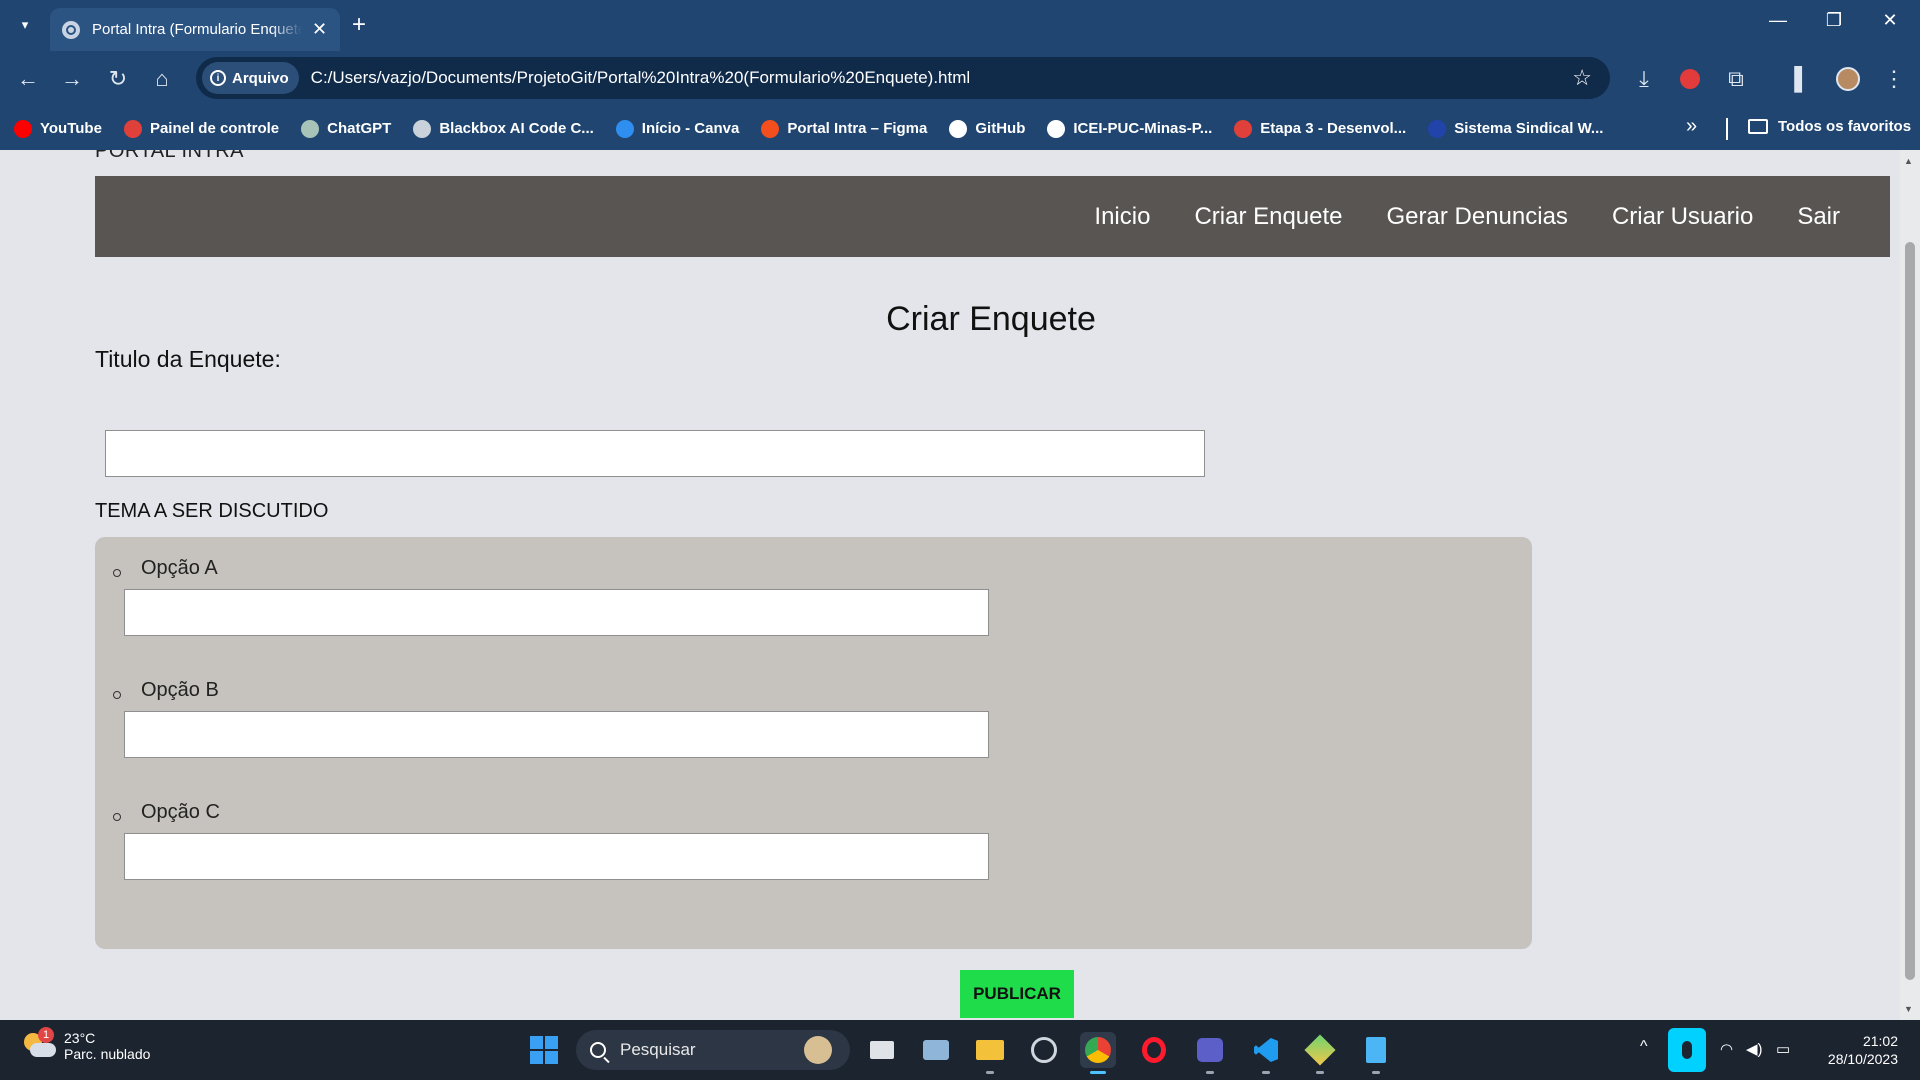  Describe the element at coordinates (1758, 126) in the screenshot. I see `folder-icon` at that location.